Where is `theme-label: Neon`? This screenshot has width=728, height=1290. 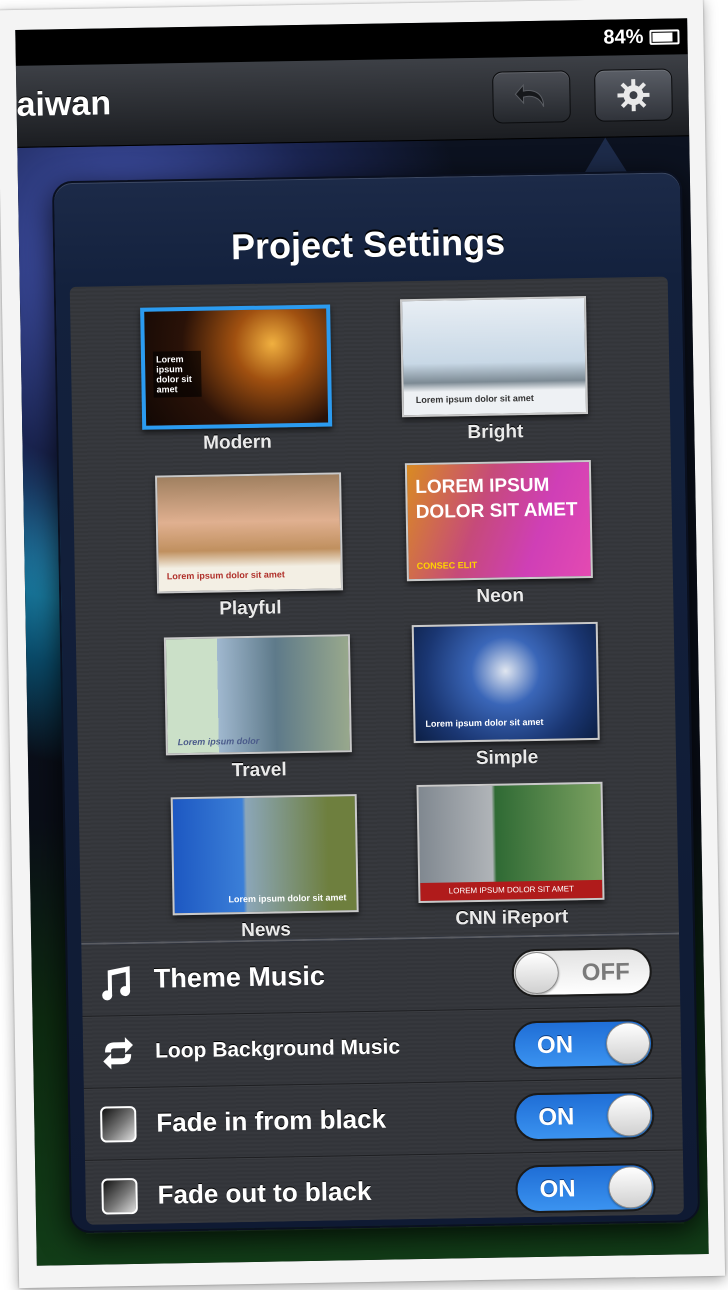
theme-label: Neon is located at coordinates (500, 596).